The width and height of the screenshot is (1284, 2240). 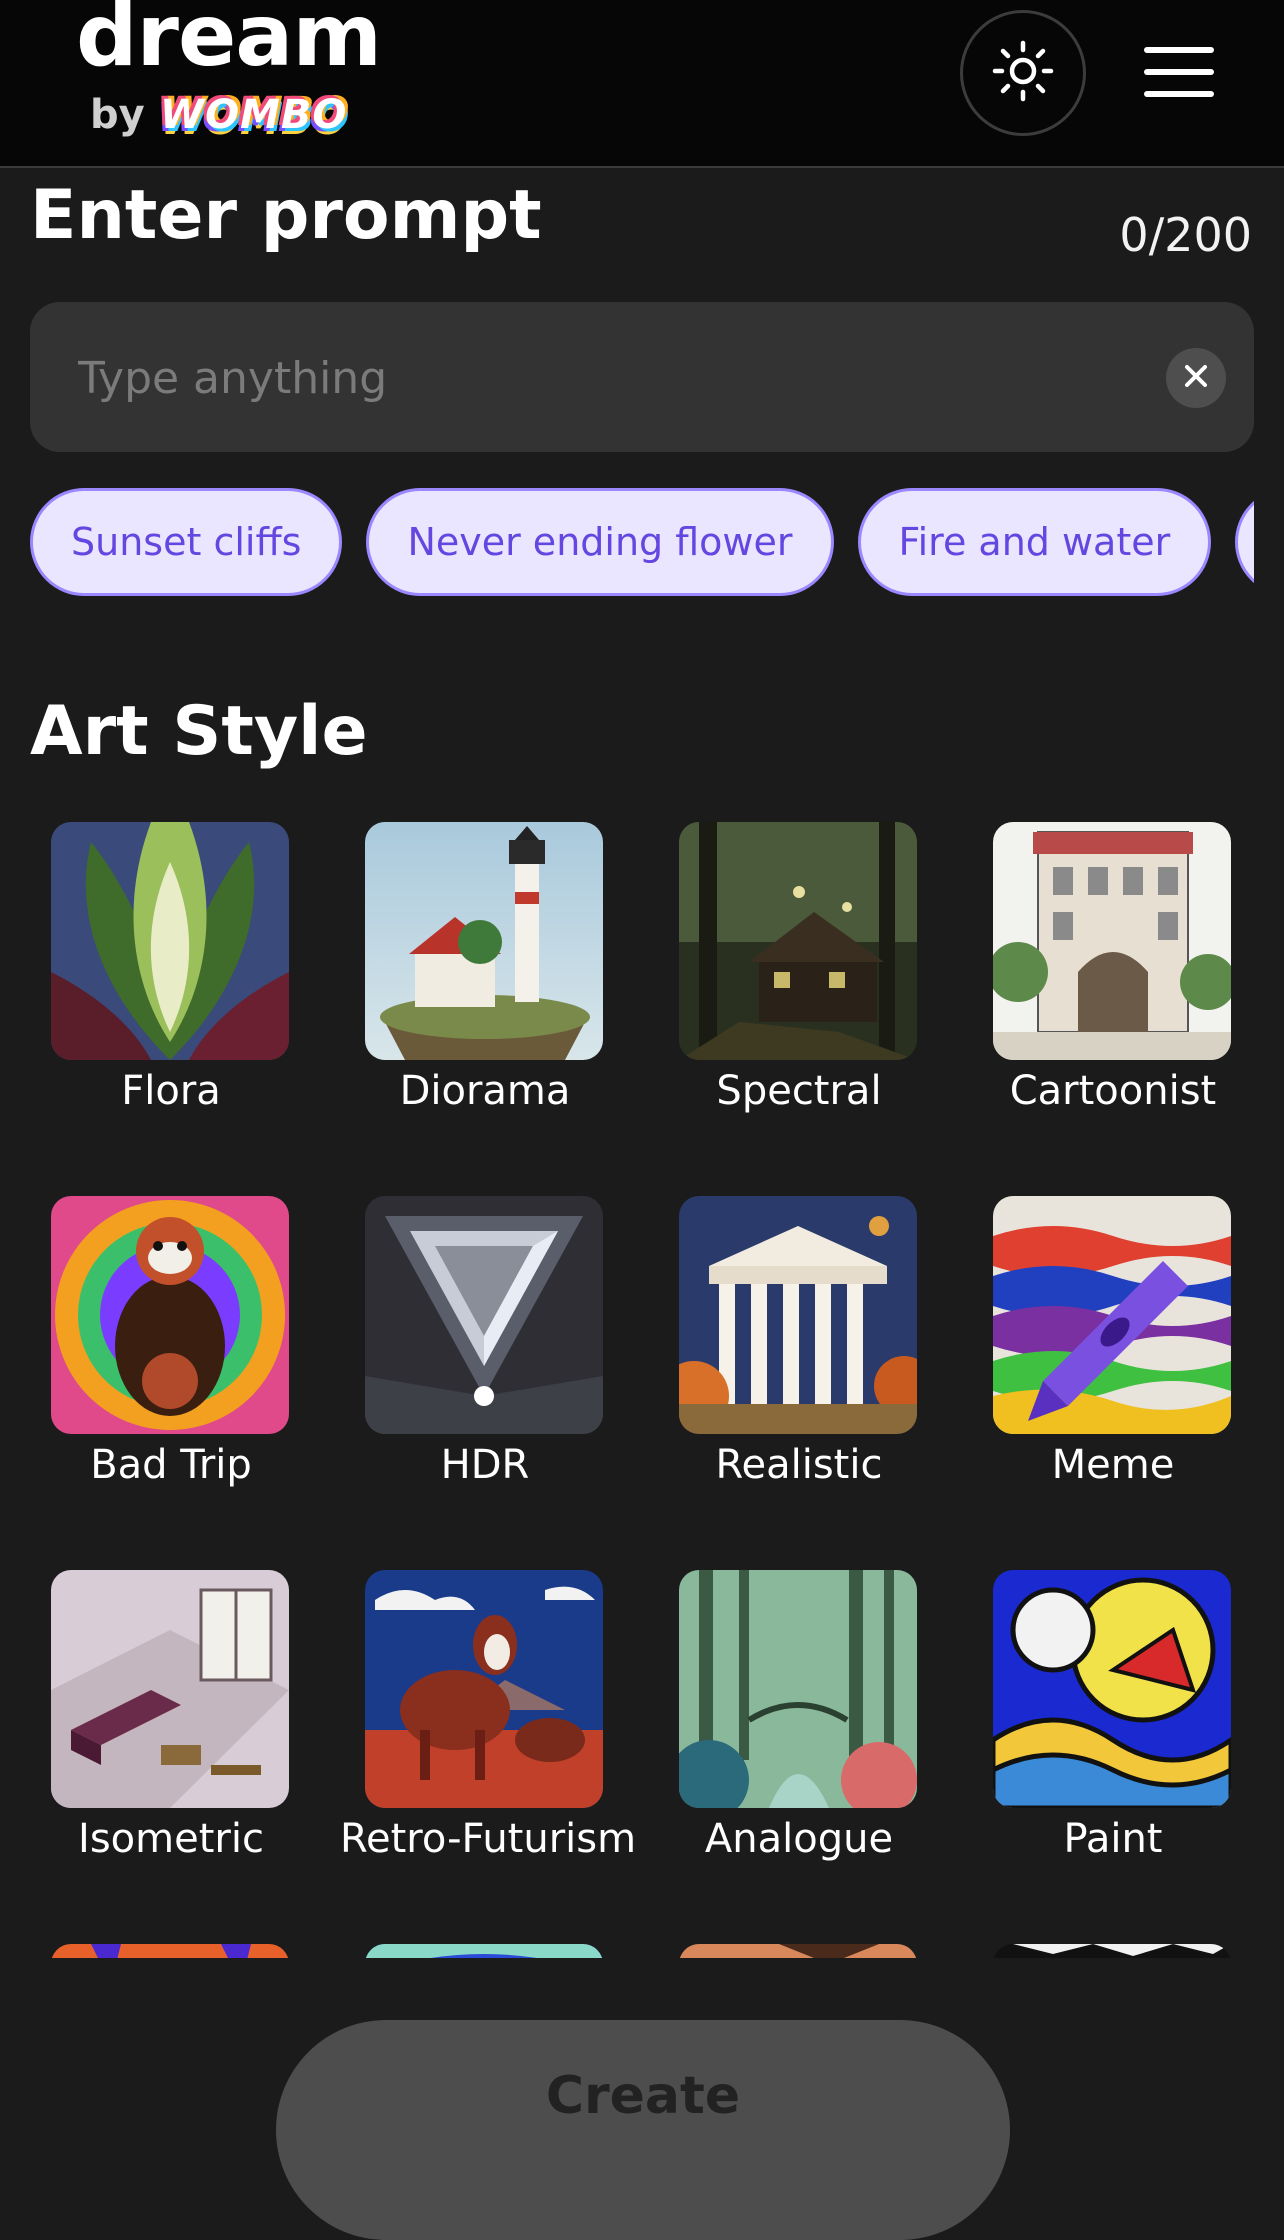 I want to click on style-card-realistic: Realistic, so click(x=799, y=1361).